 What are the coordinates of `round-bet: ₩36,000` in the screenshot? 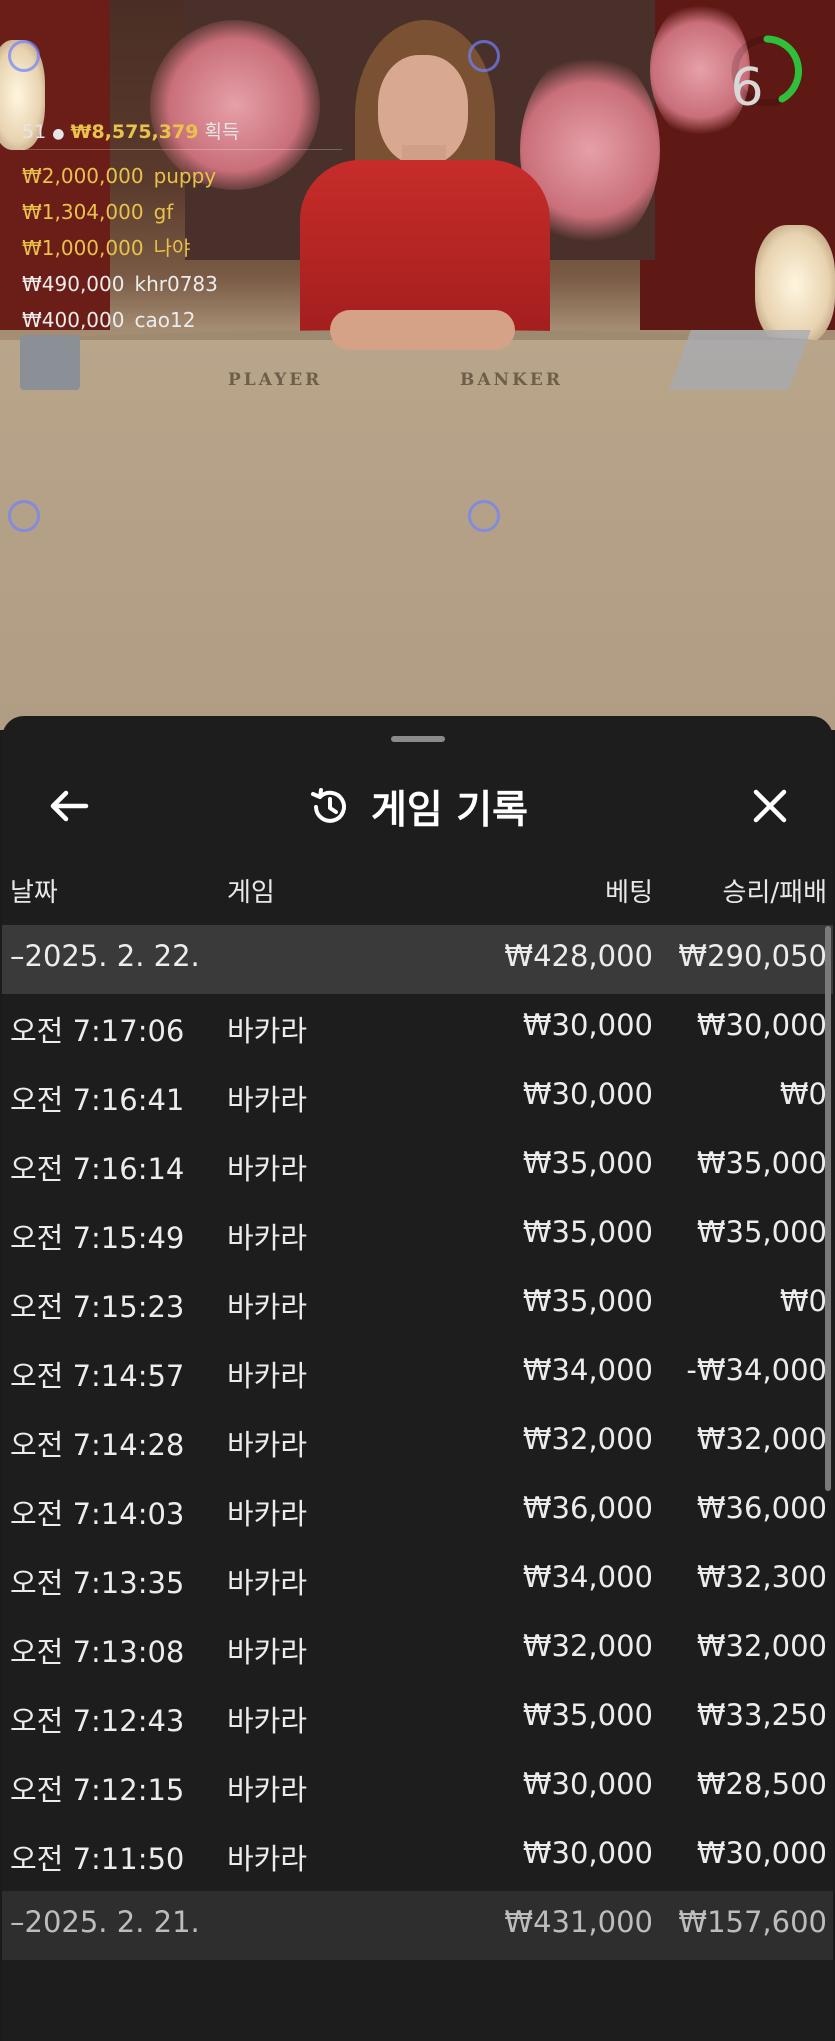 It's located at (587, 1508).